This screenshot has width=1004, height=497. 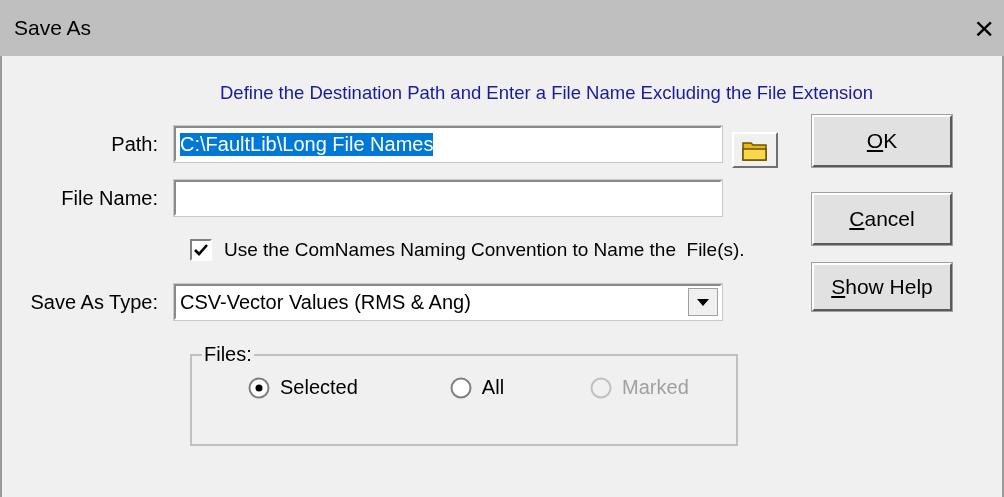 What do you see at coordinates (546, 93) in the screenshot?
I see `instruction-text: Define the Destination Path and Enter a File Name Excluding the File Extension` at bounding box center [546, 93].